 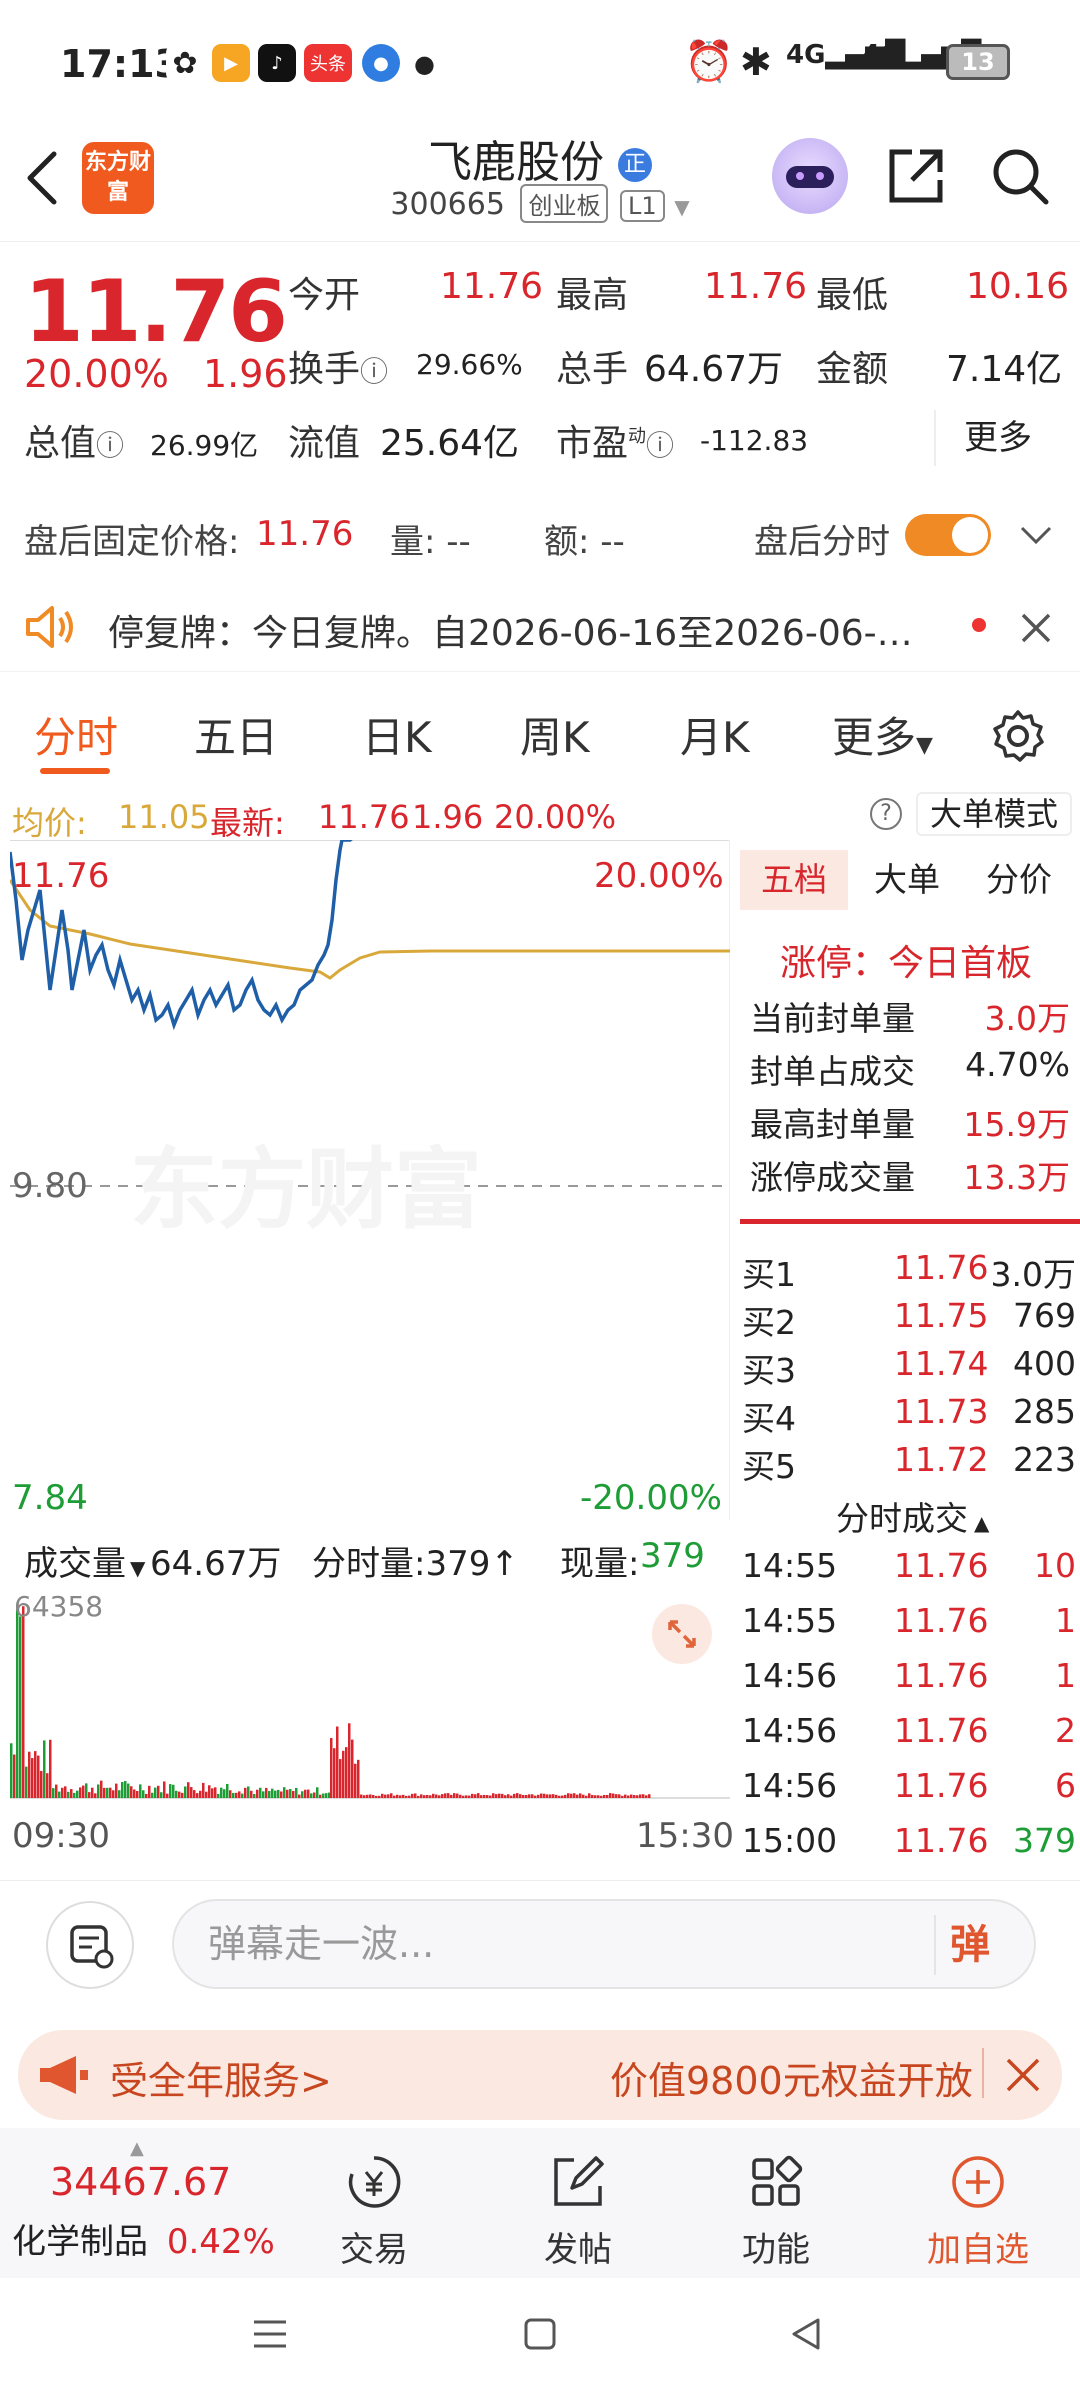 I want to click on menu-icon, so click(x=270, y=2334).